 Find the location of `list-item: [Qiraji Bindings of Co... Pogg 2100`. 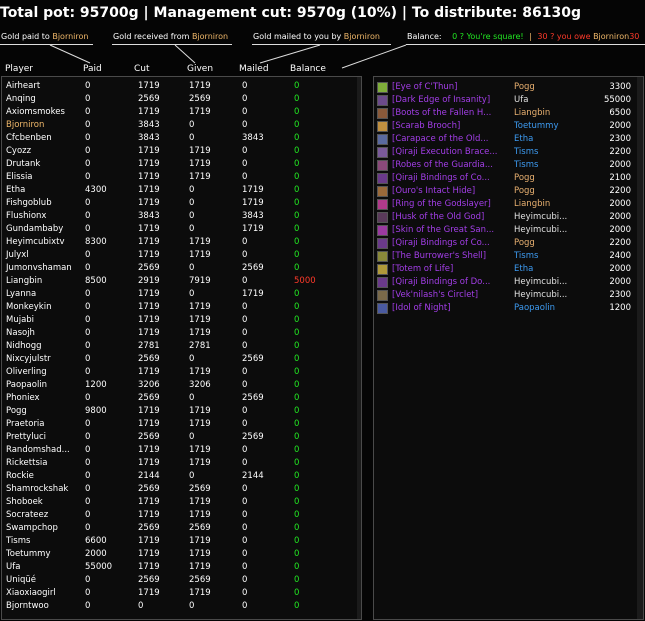

list-item: [Qiraji Bindings of Co... Pogg 2100 is located at coordinates (508, 178).